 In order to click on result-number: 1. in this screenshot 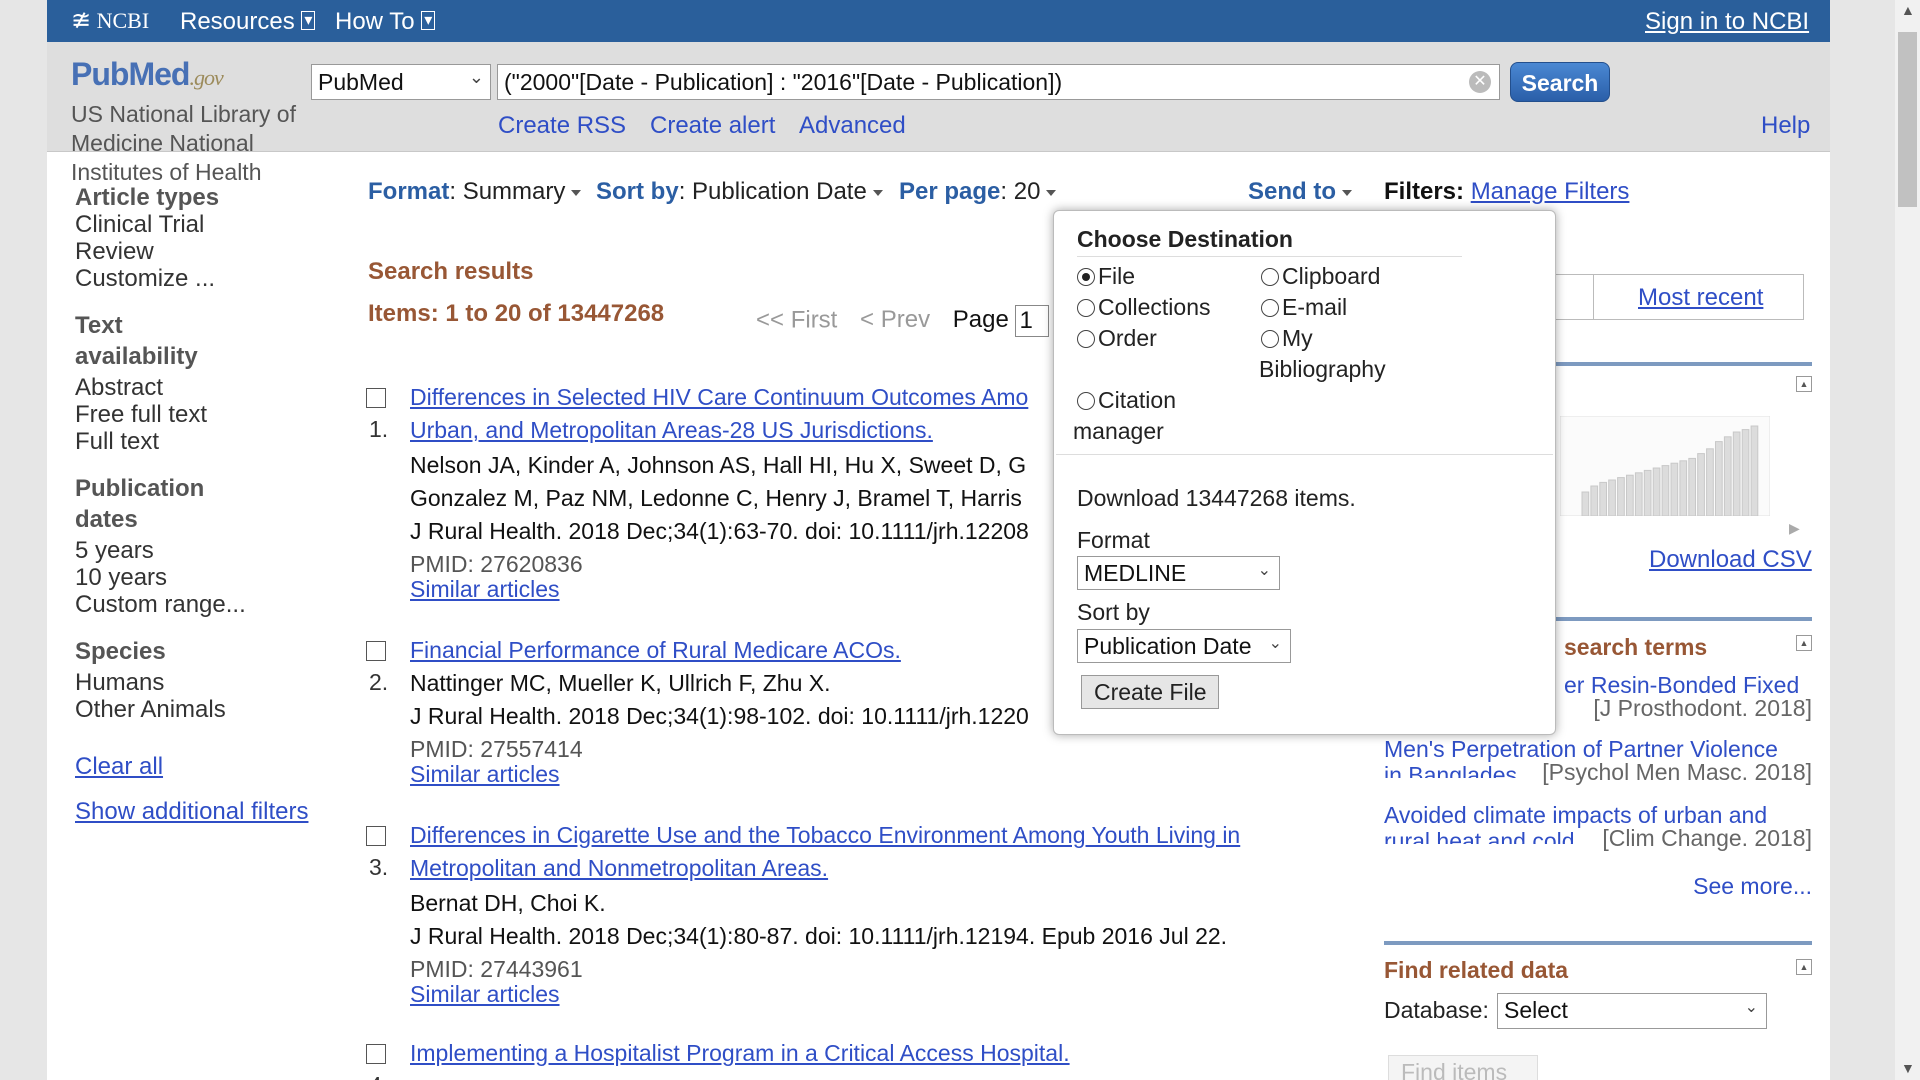, I will do `click(379, 429)`.